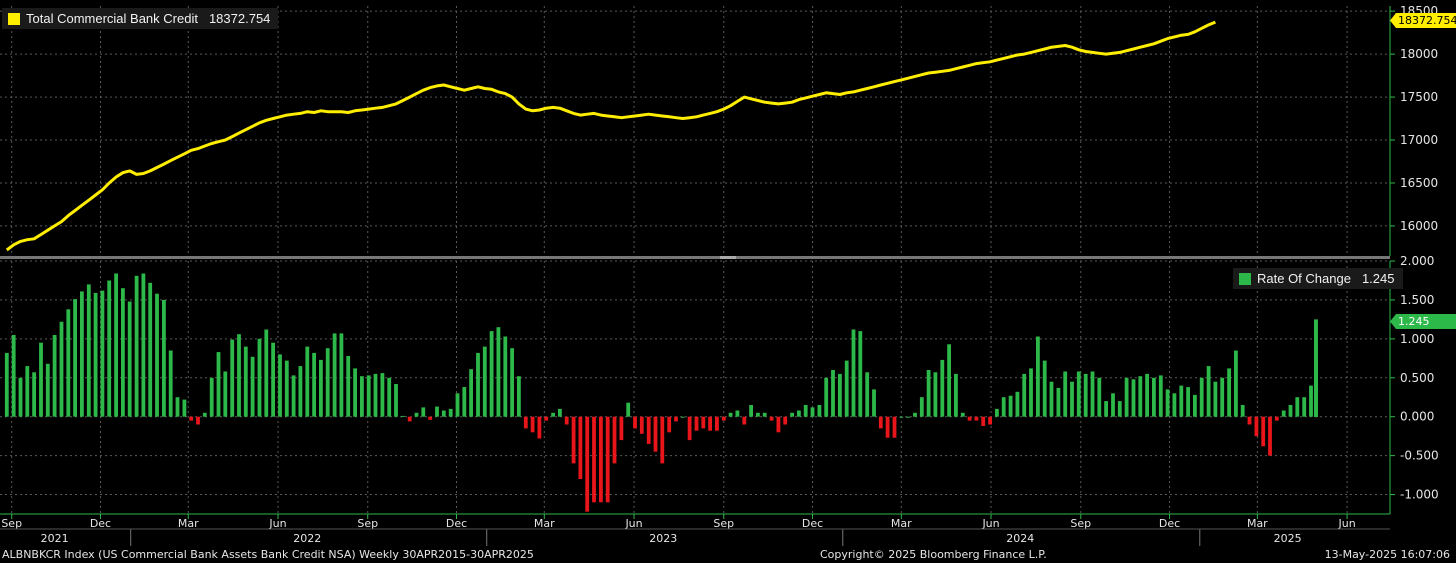 Image resolution: width=1456 pixels, height=563 pixels. What do you see at coordinates (1288, 538) in the screenshot?
I see `xtick-label-year: 2025` at bounding box center [1288, 538].